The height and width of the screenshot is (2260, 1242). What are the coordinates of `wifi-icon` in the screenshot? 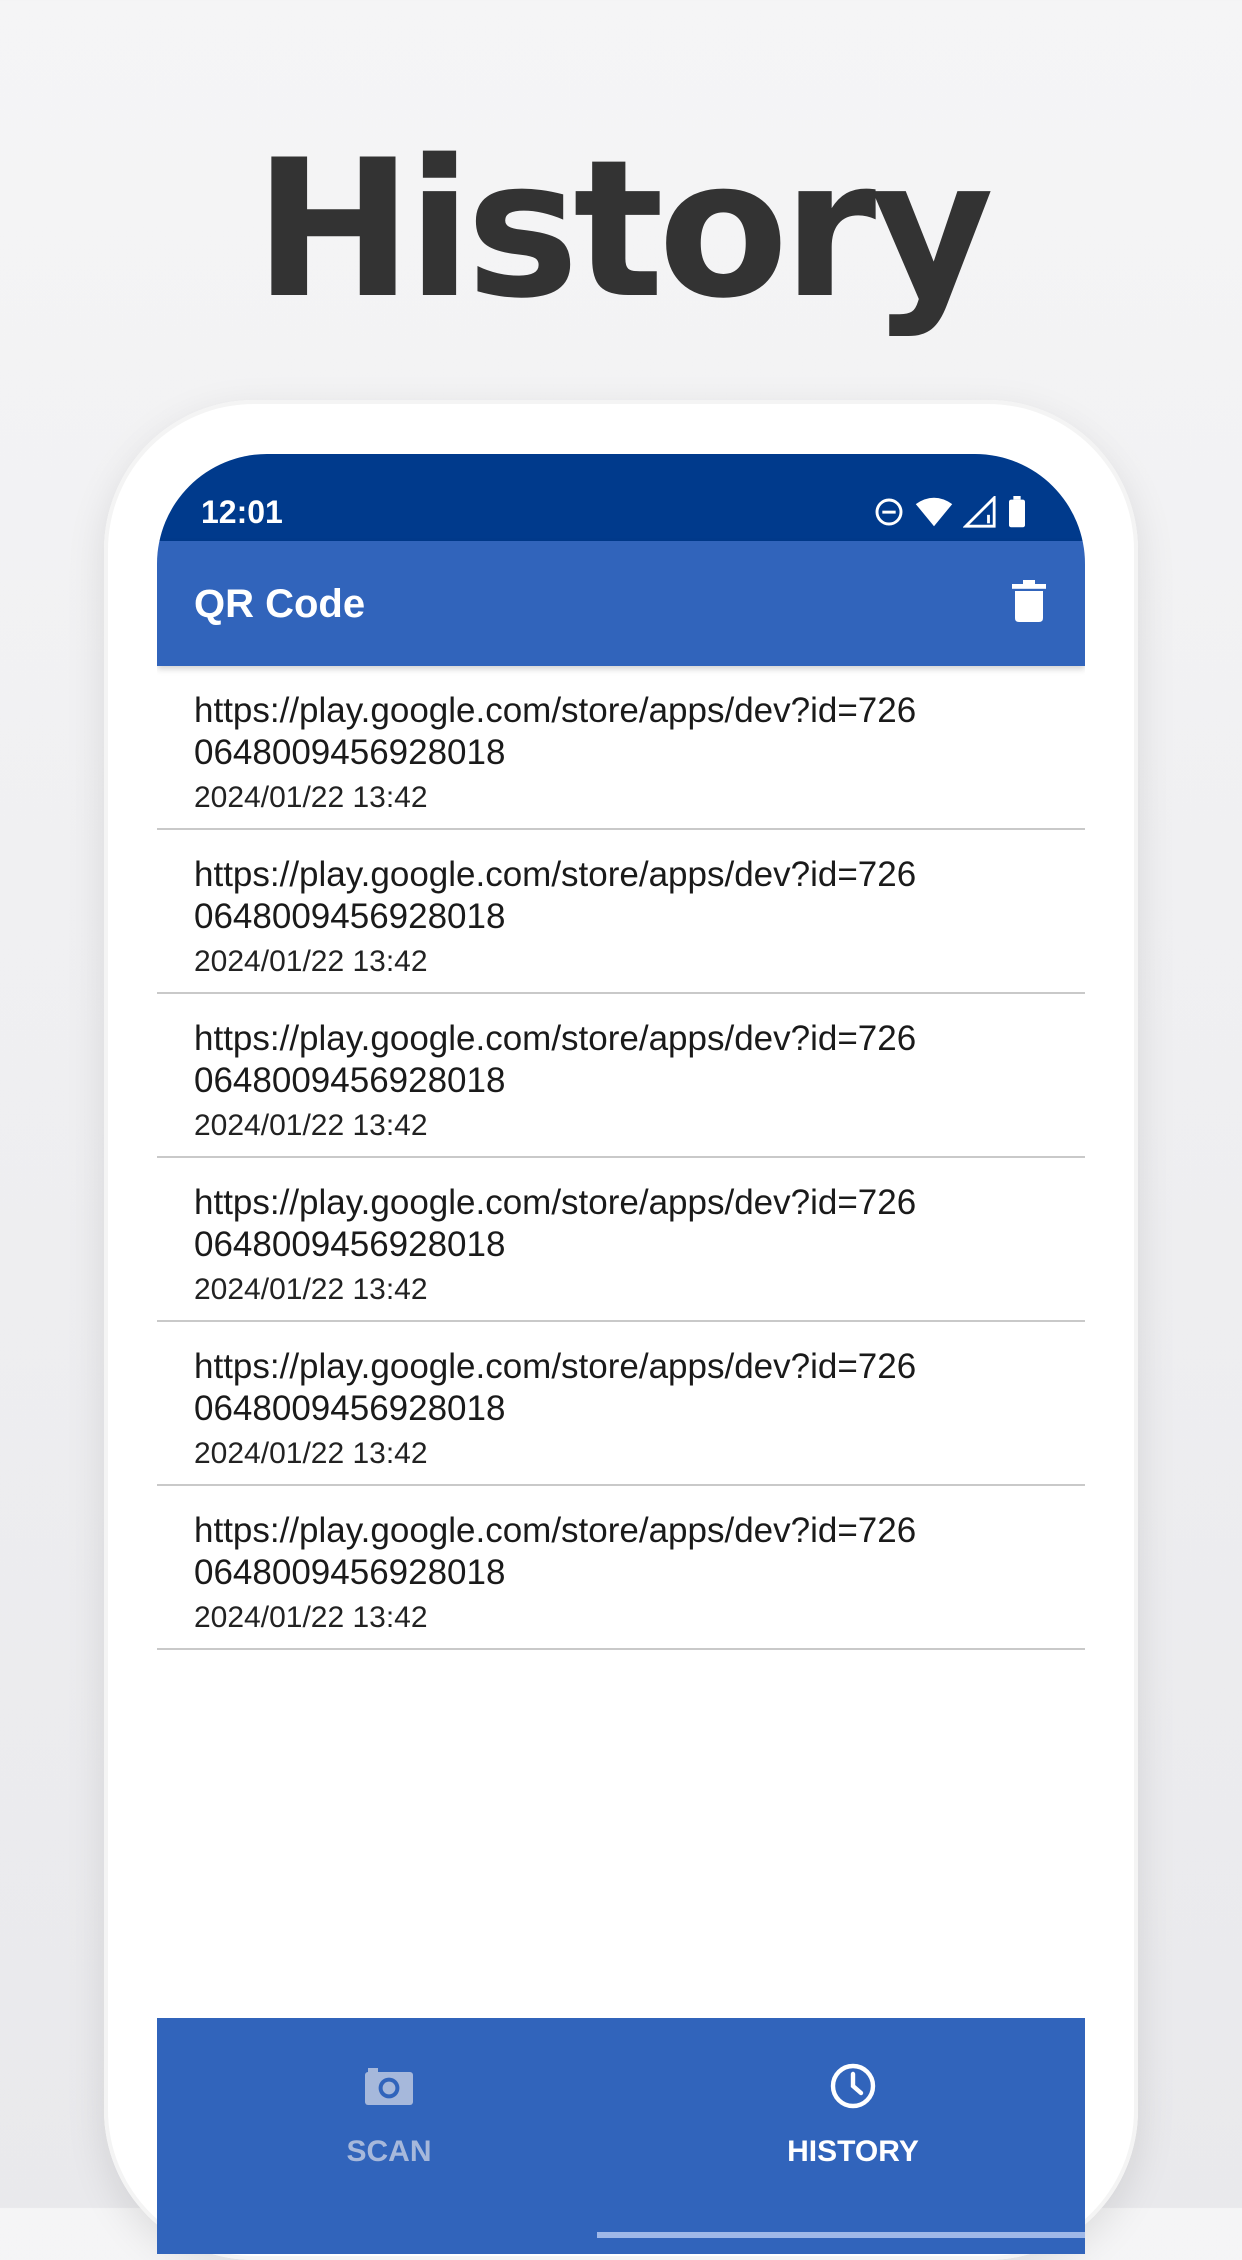 It's located at (934, 512).